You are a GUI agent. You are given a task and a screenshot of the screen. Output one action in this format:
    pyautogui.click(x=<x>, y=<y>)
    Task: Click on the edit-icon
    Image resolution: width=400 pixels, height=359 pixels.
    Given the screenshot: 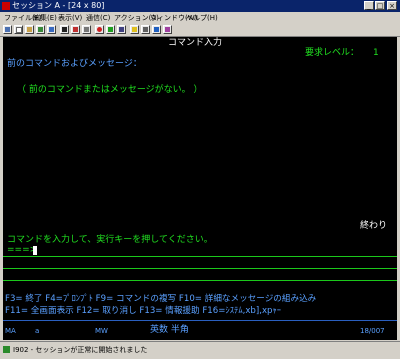 What is the action you would take?
    pyautogui.click(x=167, y=29)
    